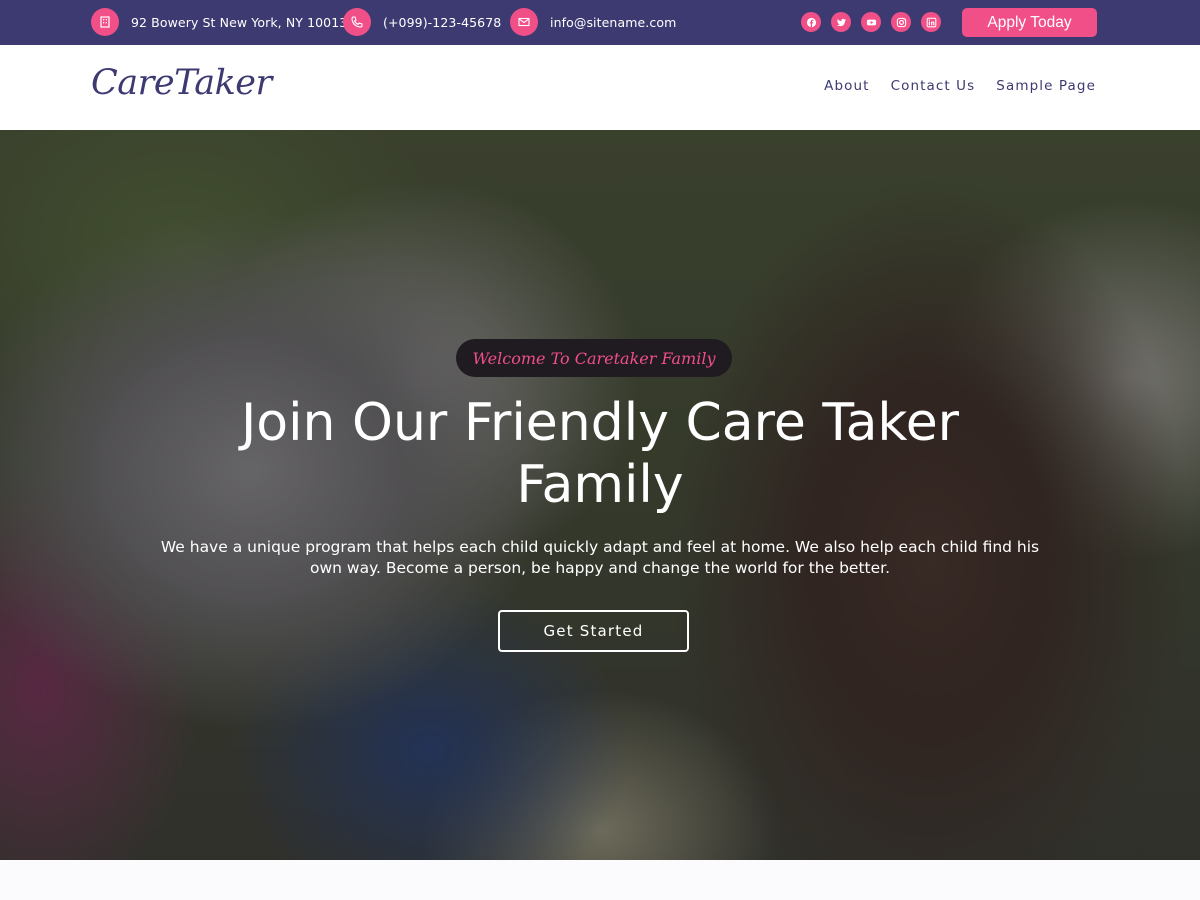 The height and width of the screenshot is (900, 1200). Describe the element at coordinates (442, 22) in the screenshot. I see `phone-text: (+099)-123-45678` at that location.